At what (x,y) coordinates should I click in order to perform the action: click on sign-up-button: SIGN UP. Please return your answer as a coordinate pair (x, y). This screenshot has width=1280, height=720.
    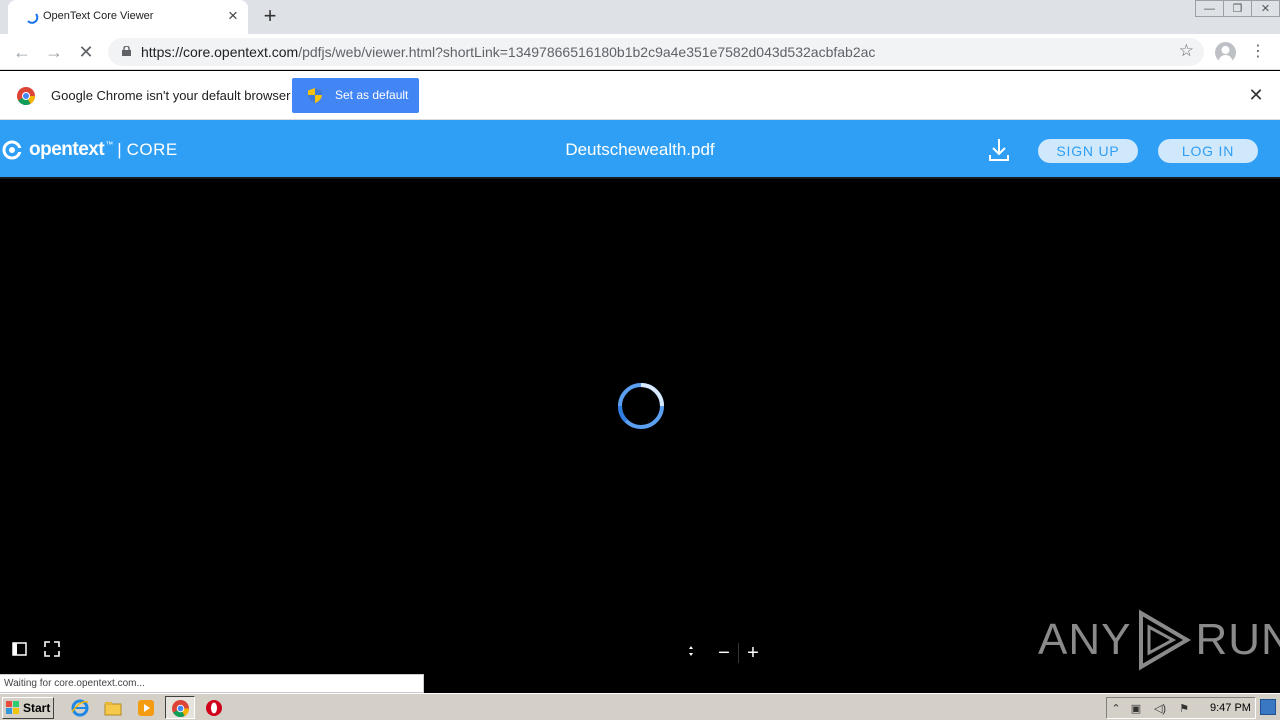
    Looking at the image, I should click on (1088, 151).